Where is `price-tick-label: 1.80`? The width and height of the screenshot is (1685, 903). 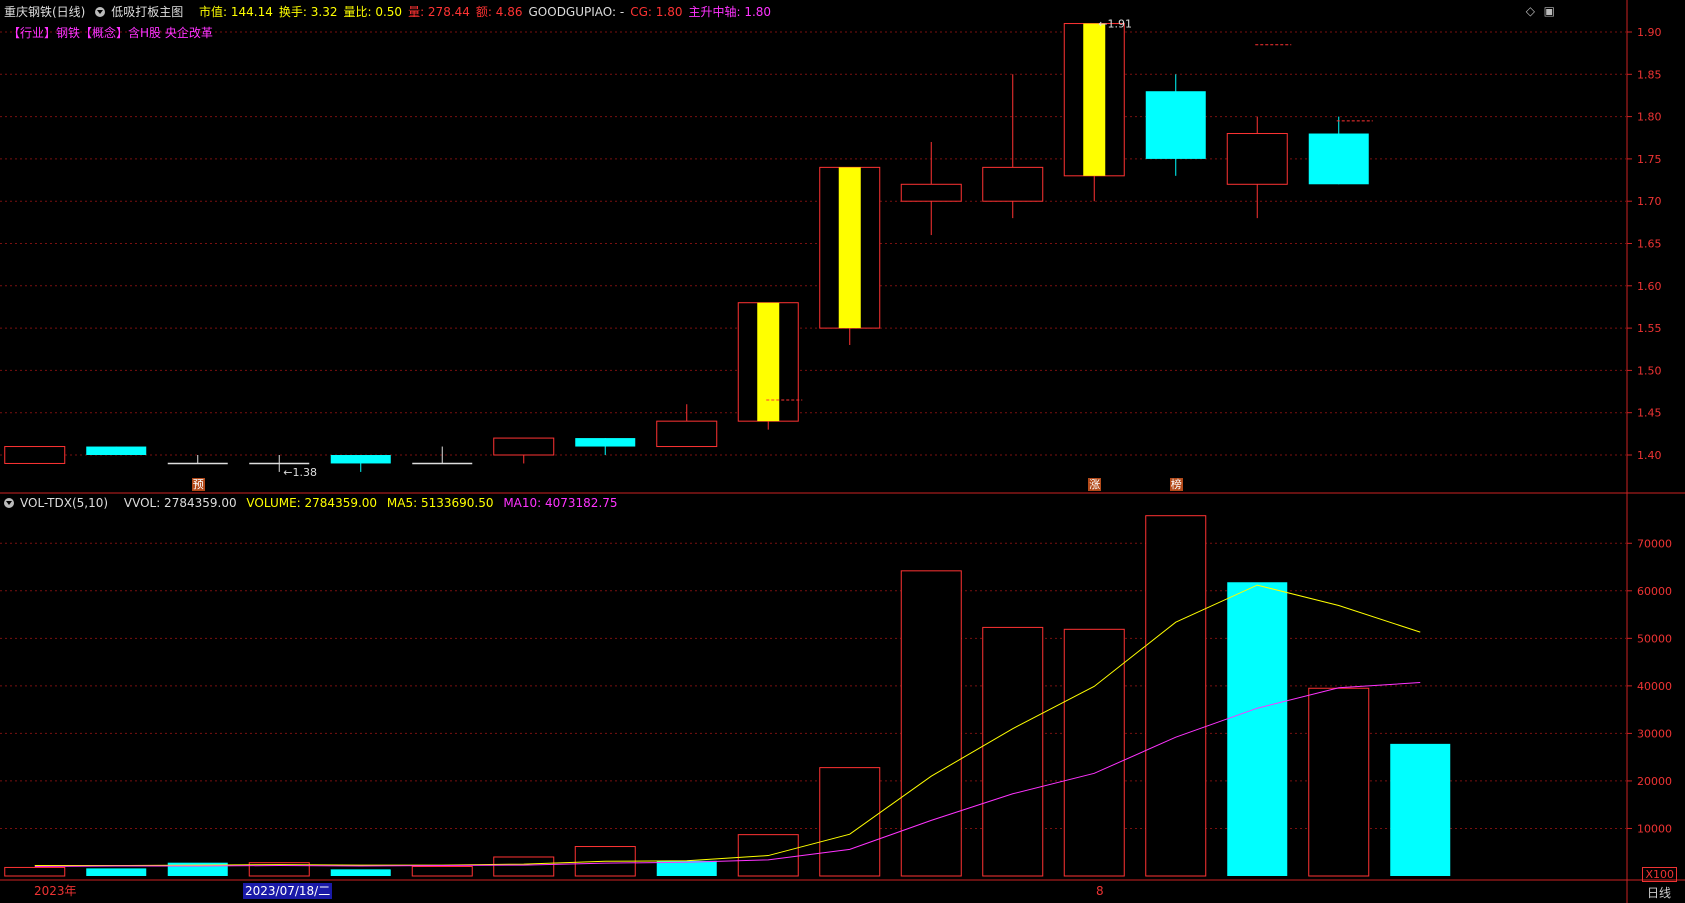 price-tick-label: 1.80 is located at coordinates (1649, 117).